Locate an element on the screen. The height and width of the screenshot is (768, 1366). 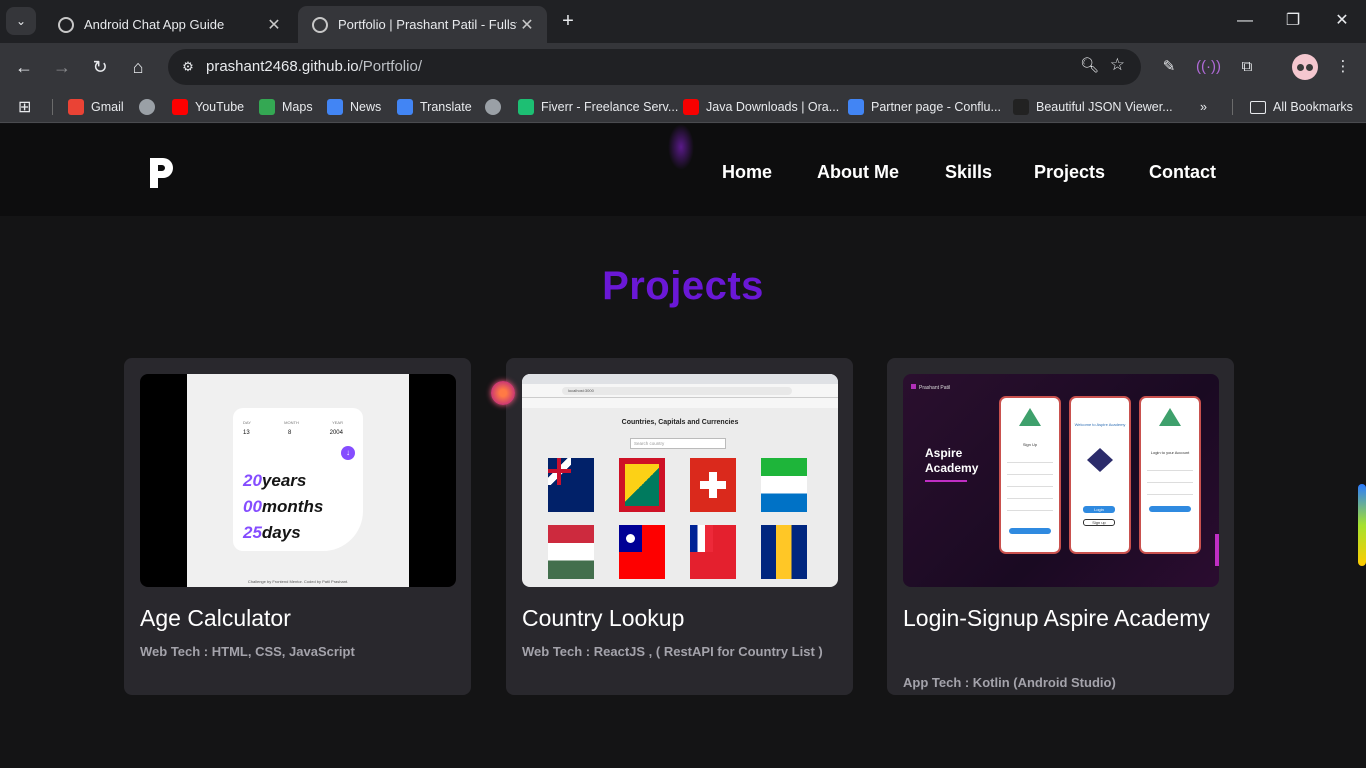
nav-about-me: About Me is located at coordinates (858, 172).